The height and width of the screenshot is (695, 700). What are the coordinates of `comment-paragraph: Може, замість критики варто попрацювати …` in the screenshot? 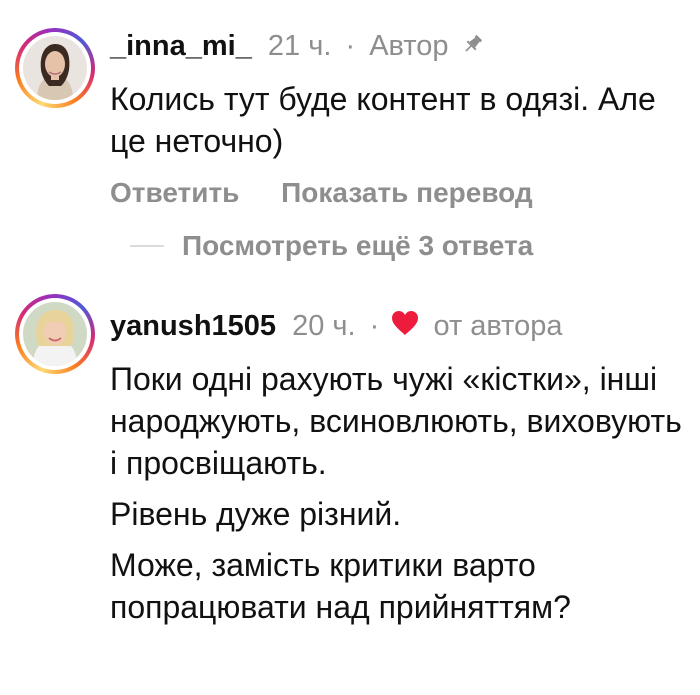 It's located at (340, 586).